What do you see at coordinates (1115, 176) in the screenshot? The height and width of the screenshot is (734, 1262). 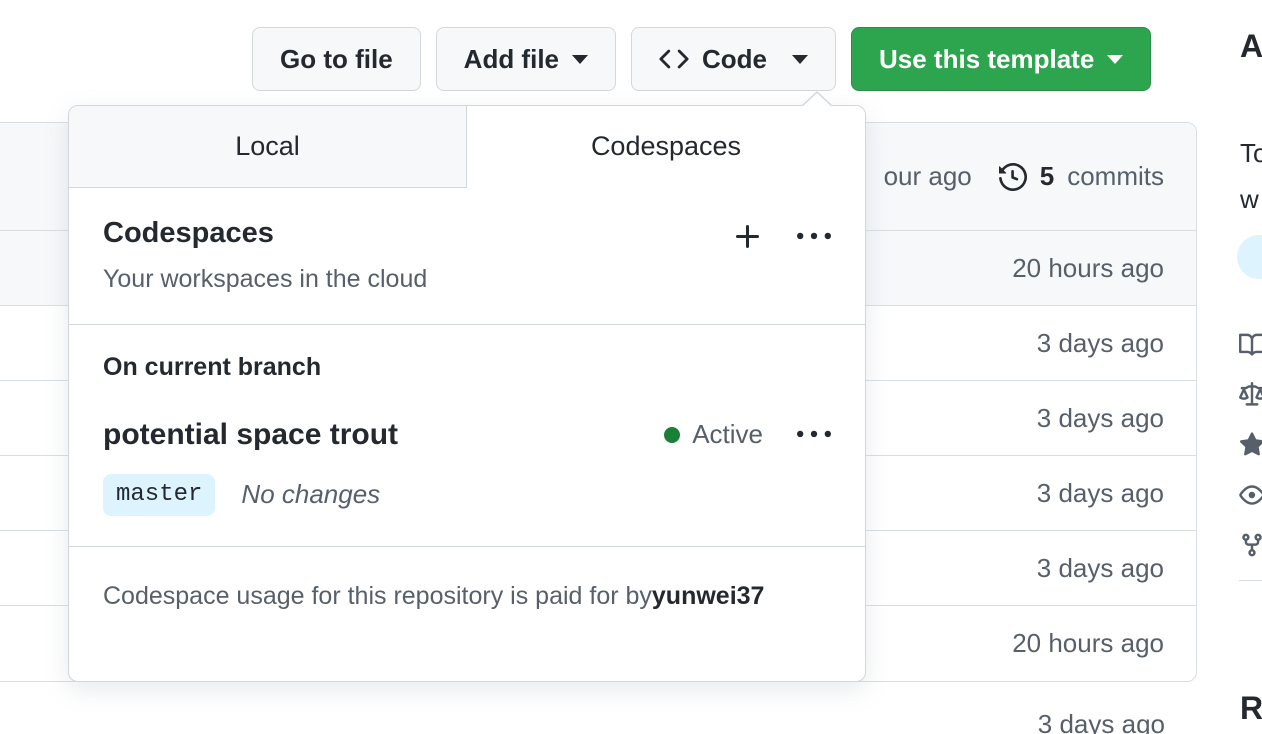 I see `commits-label: commits` at bounding box center [1115, 176].